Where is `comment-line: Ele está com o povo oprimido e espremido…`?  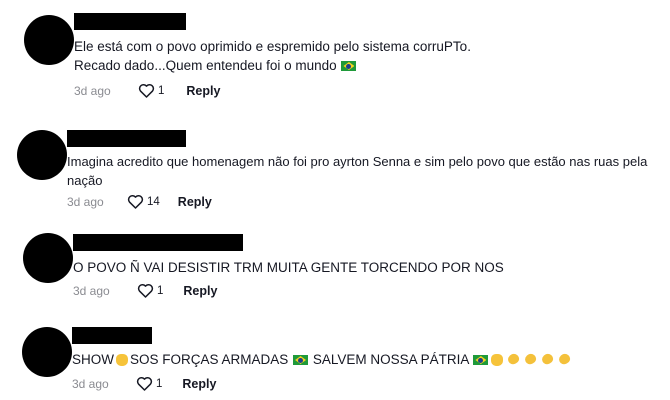
comment-line: Ele está com o povo oprimido e espremido… is located at coordinates (272, 46).